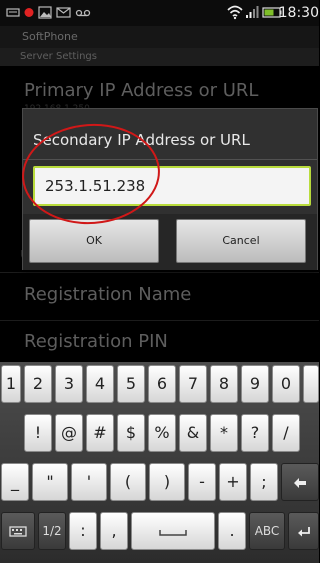 This screenshot has height=563, width=320. What do you see at coordinates (114, 531) in the screenshot?
I see `key-comma: ,` at bounding box center [114, 531].